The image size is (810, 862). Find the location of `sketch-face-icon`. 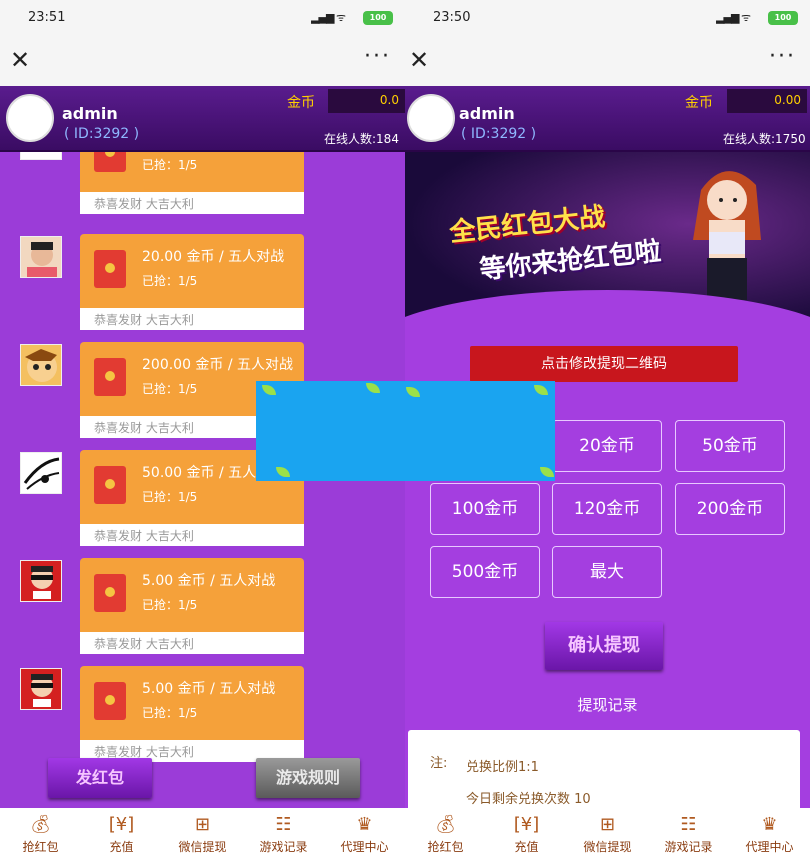

sketch-face-icon is located at coordinates (41, 473).